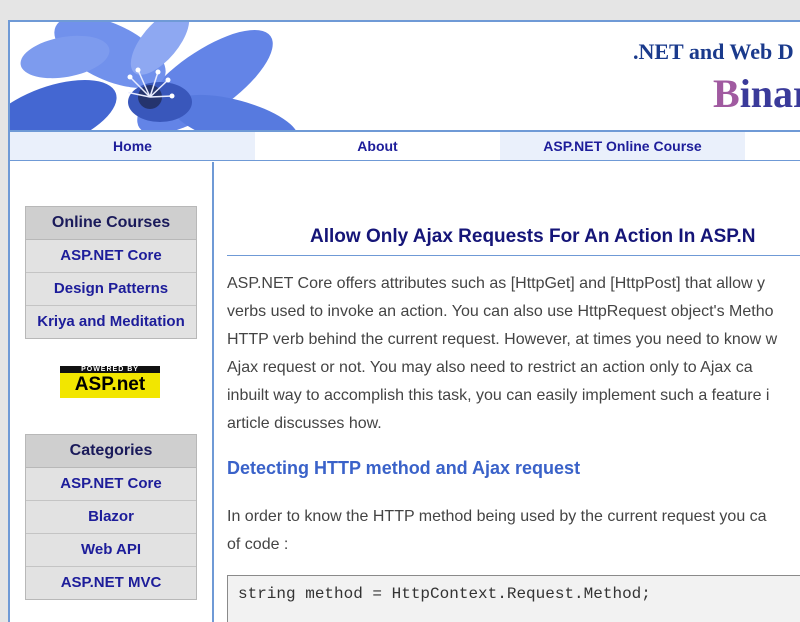  I want to click on nav-online-course: ASP.NET Online Course, so click(622, 146).